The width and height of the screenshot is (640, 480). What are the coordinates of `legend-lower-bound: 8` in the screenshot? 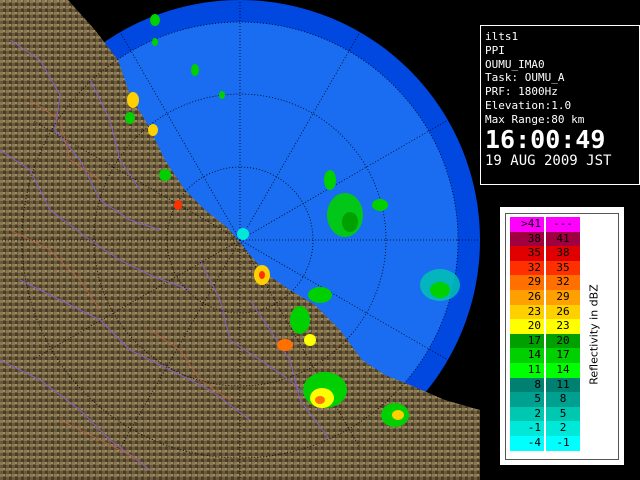 It's located at (527, 385).